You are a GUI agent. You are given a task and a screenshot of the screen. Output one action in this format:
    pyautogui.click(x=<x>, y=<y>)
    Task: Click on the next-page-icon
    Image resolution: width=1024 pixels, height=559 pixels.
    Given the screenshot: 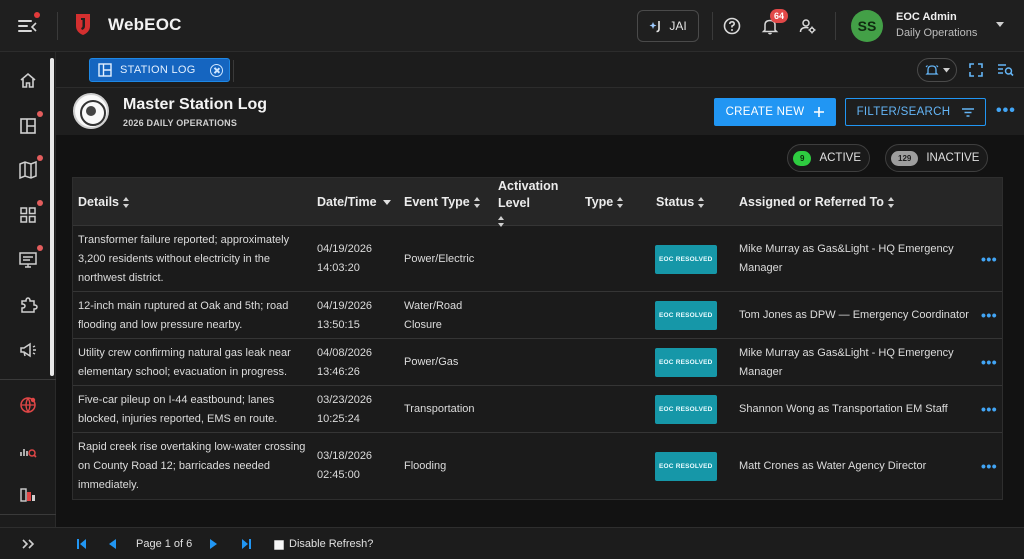 What is the action you would take?
    pyautogui.click(x=213, y=544)
    